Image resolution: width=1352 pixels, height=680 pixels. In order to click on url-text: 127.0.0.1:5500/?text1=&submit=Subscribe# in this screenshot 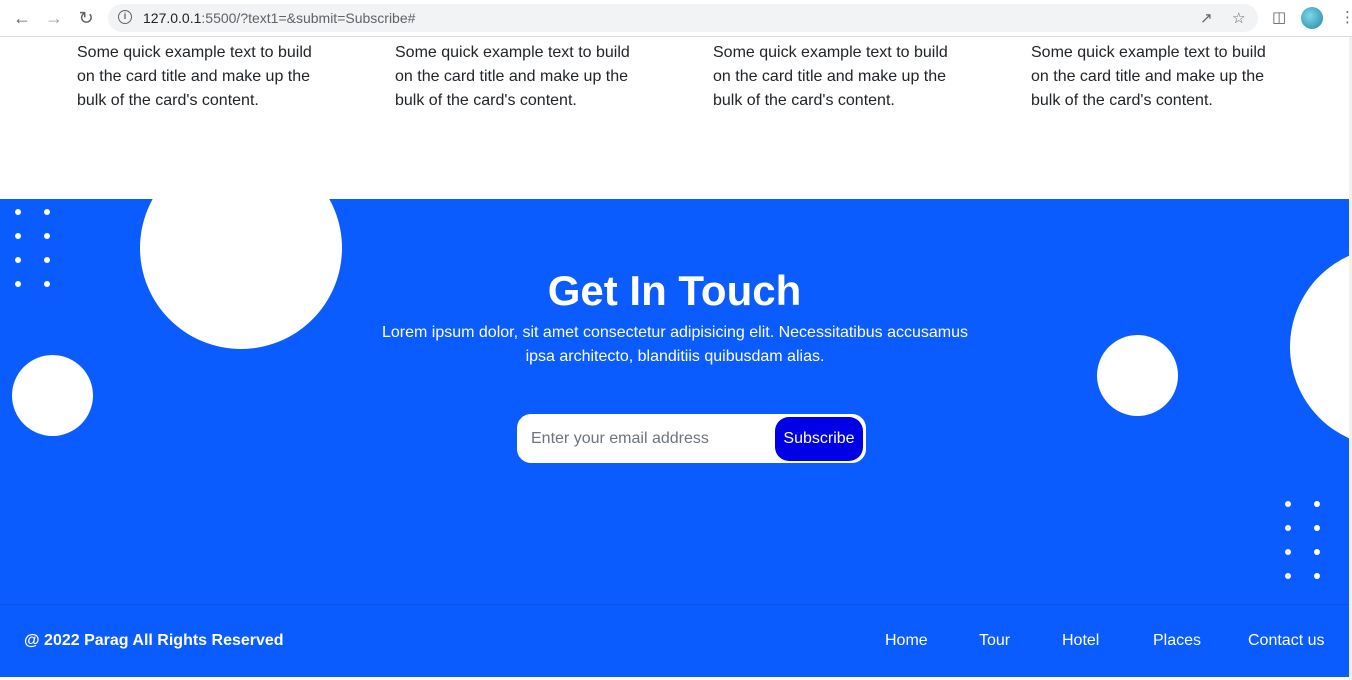, I will do `click(279, 18)`.